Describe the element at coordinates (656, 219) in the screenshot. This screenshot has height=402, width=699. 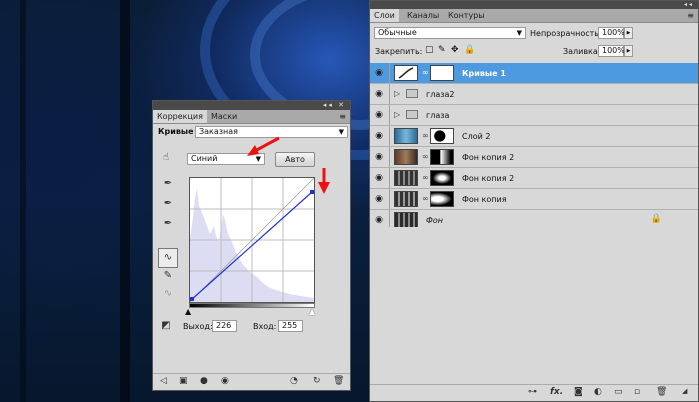
I see `lock-icon: 🔒` at that location.